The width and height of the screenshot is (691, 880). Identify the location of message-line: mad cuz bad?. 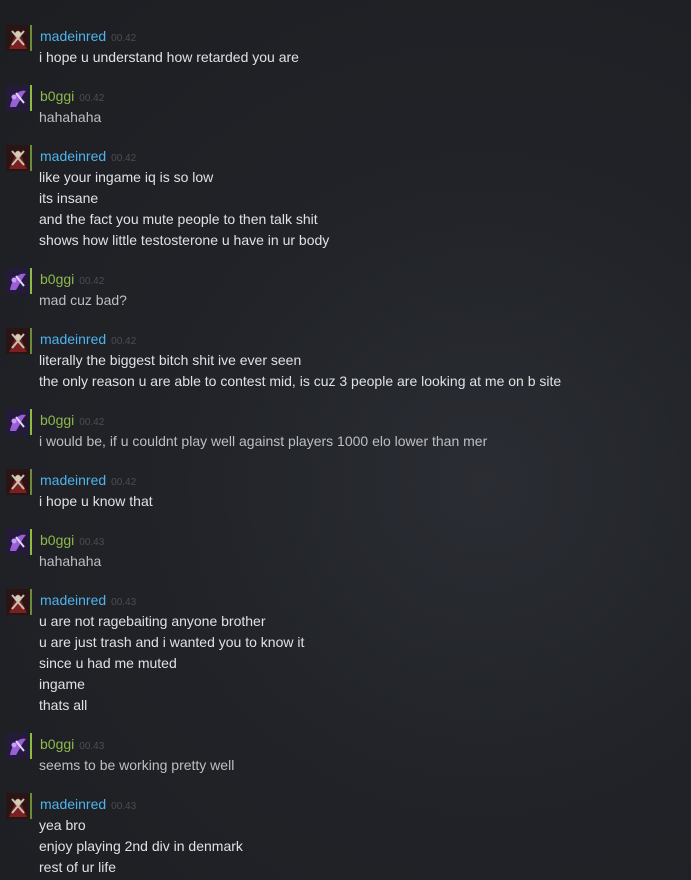
(83, 300).